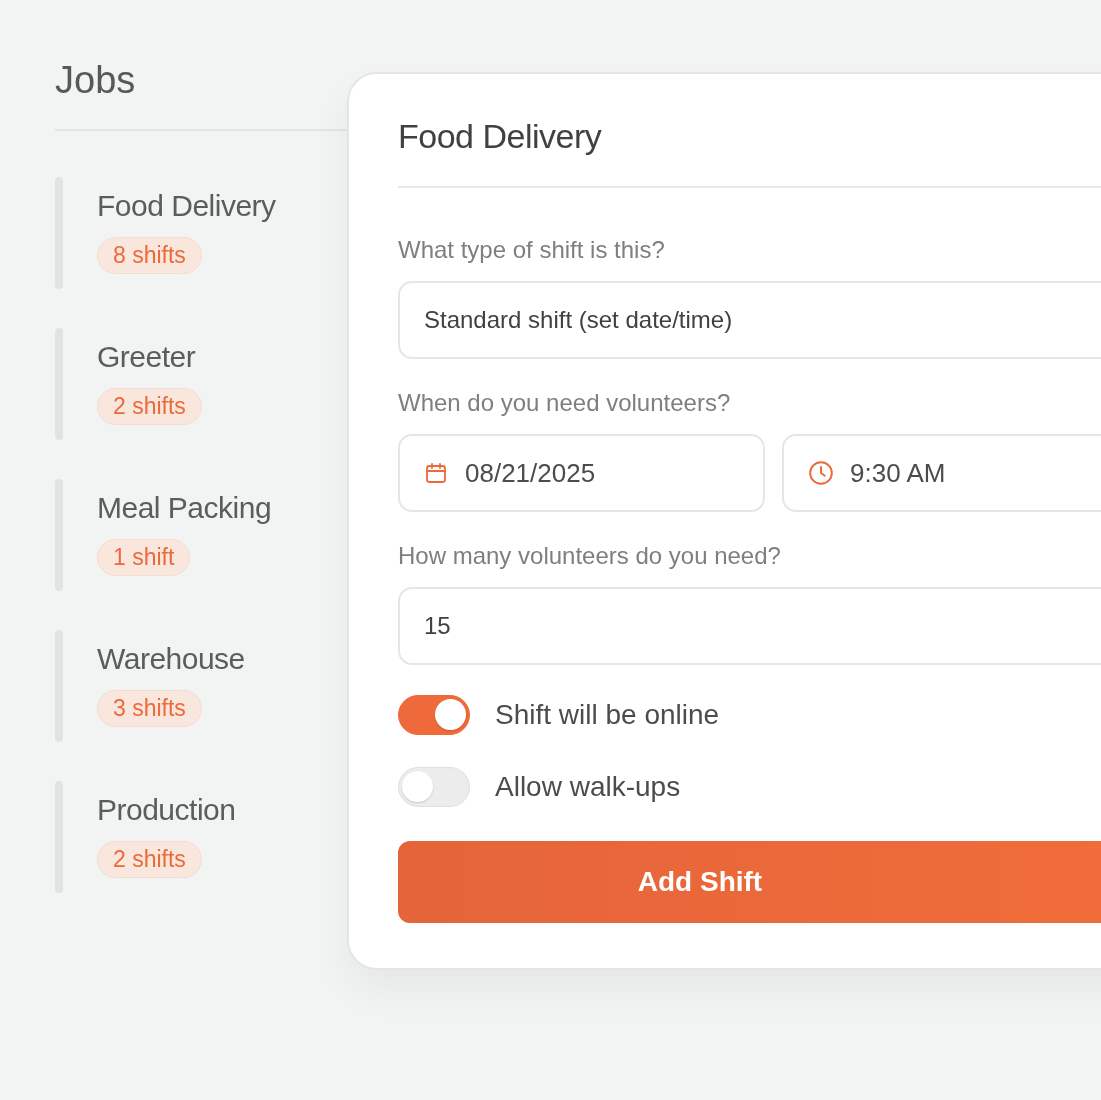 The height and width of the screenshot is (1100, 1101). Describe the element at coordinates (590, 556) in the screenshot. I see `field-label: How many volunteers do you need?` at that location.